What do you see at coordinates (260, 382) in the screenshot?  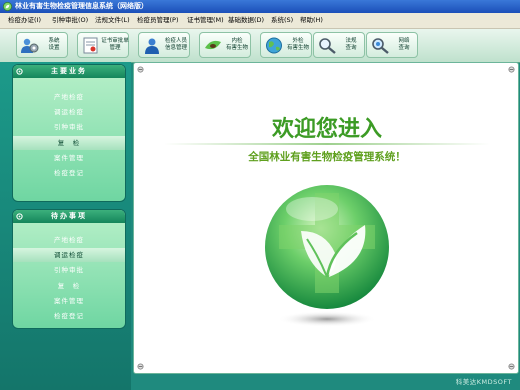 I see `footer: 科美达KMDSOFT` at bounding box center [260, 382].